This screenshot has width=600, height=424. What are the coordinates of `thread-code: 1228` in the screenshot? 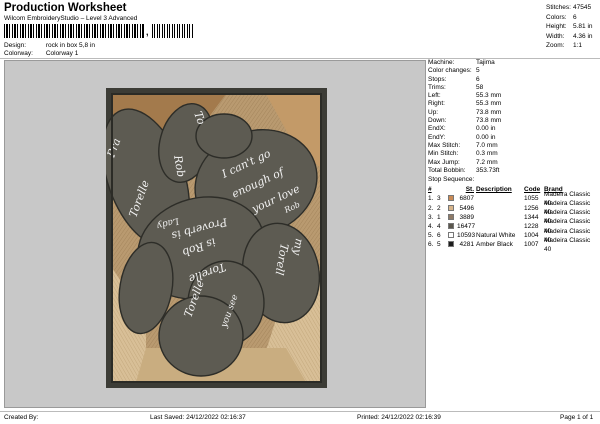 It's located at (531, 227).